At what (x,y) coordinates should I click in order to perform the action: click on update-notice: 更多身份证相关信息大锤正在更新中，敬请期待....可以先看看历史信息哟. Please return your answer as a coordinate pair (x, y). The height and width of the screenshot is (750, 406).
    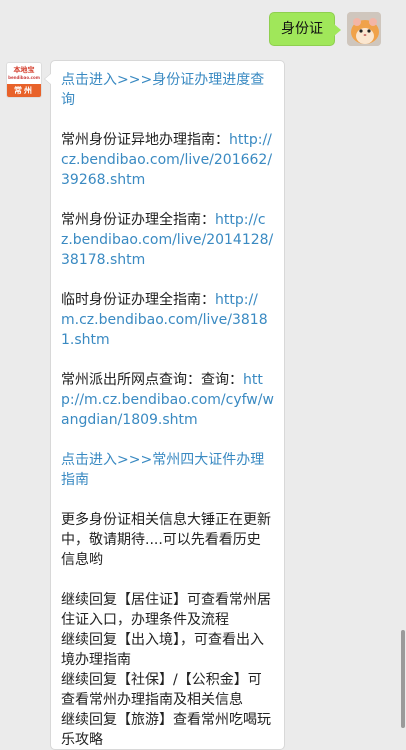
    Looking at the image, I should click on (166, 540).